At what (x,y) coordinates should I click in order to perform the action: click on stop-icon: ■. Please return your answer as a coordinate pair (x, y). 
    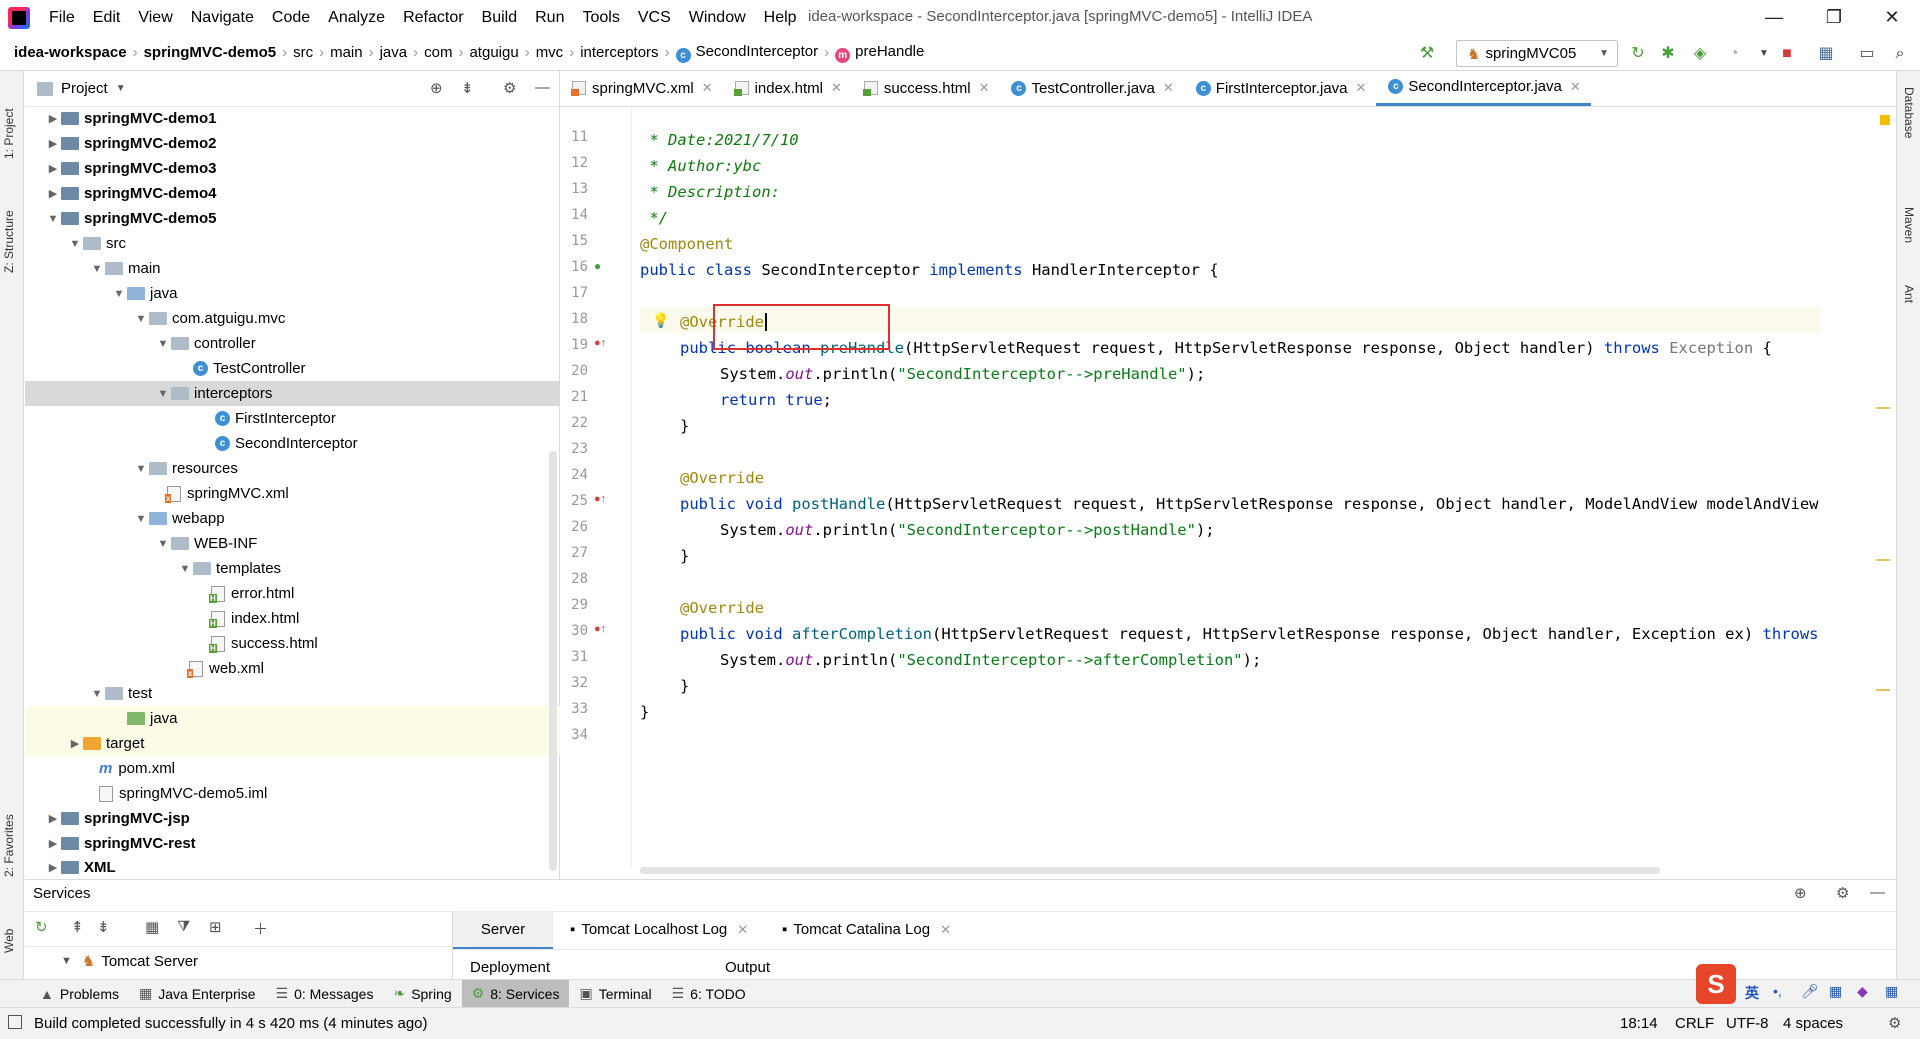
    Looking at the image, I should click on (1787, 54).